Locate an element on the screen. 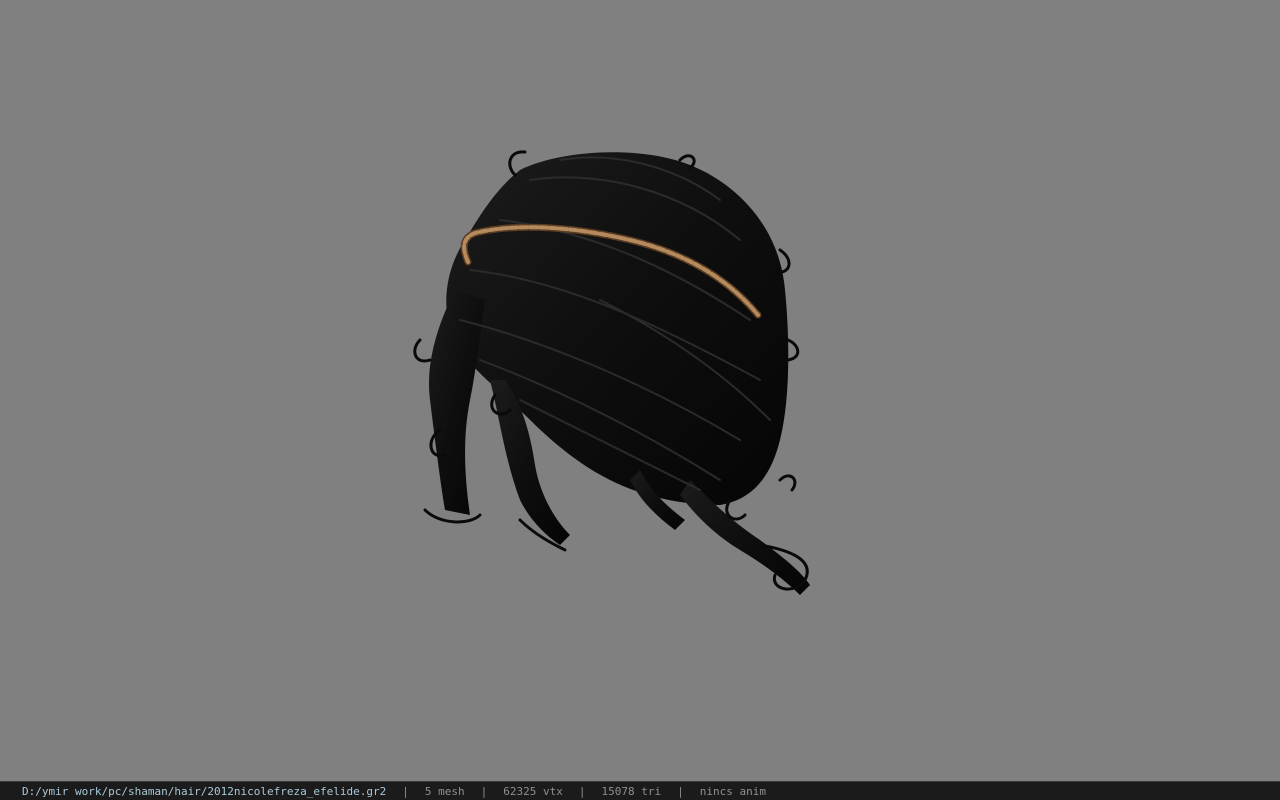 The image size is (1280, 800). triangle-count: 15078 tri is located at coordinates (631, 791).